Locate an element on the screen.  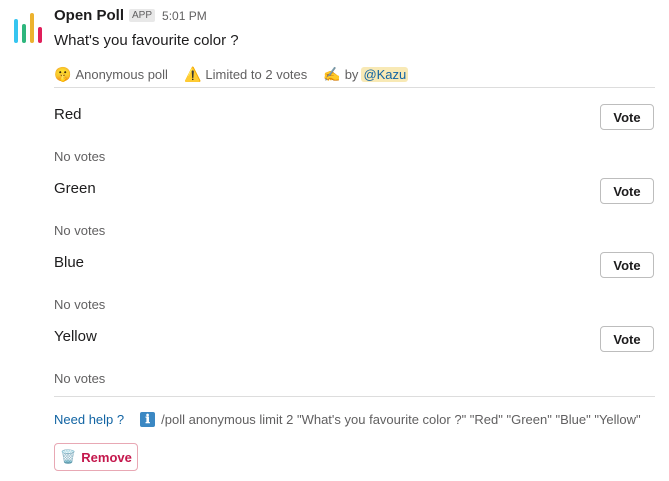
anonymous-info: 🤫 Anonymous poll is located at coordinates (111, 74).